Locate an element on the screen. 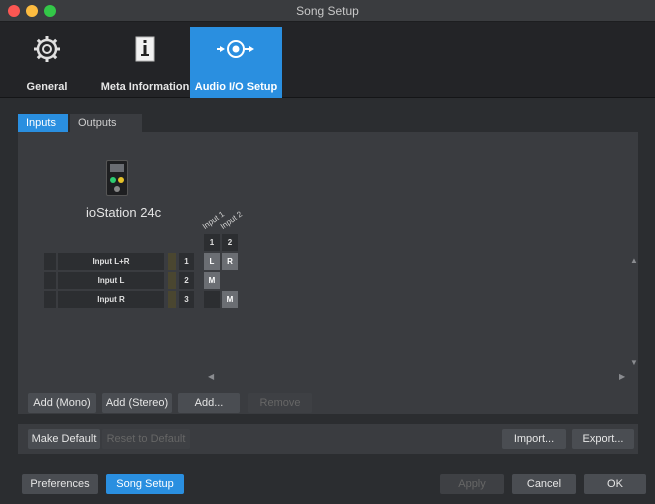 This screenshot has height=504, width=655. add-mono-button: Add (Mono) is located at coordinates (62, 403).